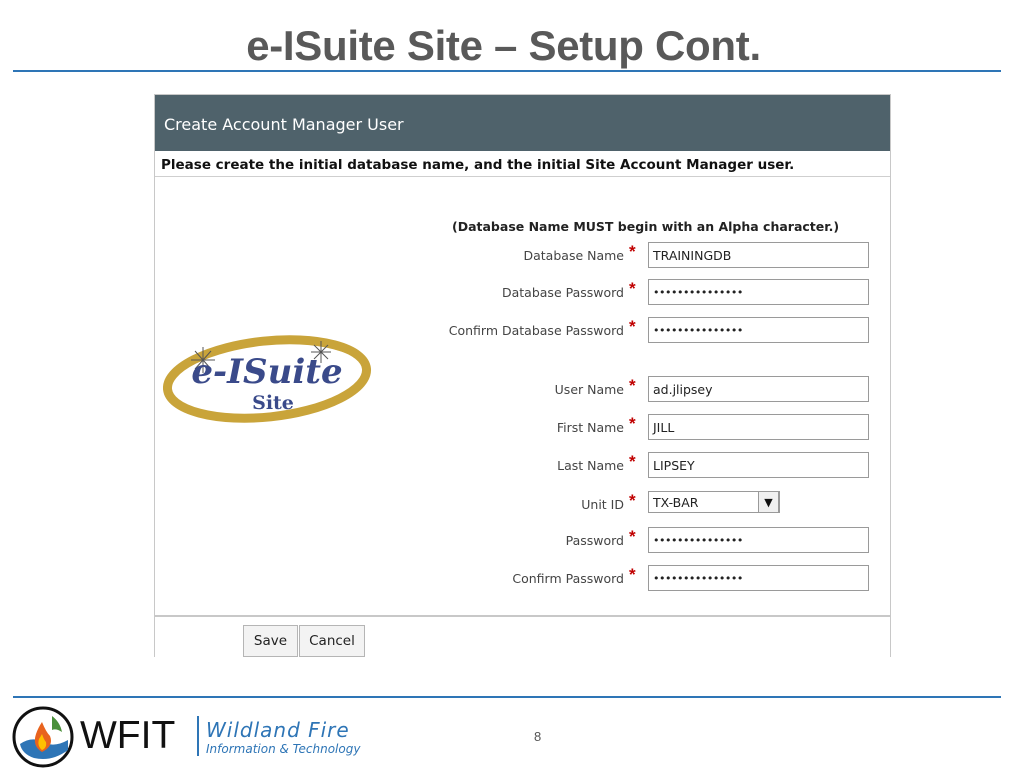 Image resolution: width=1024 pixels, height=768 pixels. Describe the element at coordinates (574, 255) in the screenshot. I see `database-name-label: Database Name` at that location.